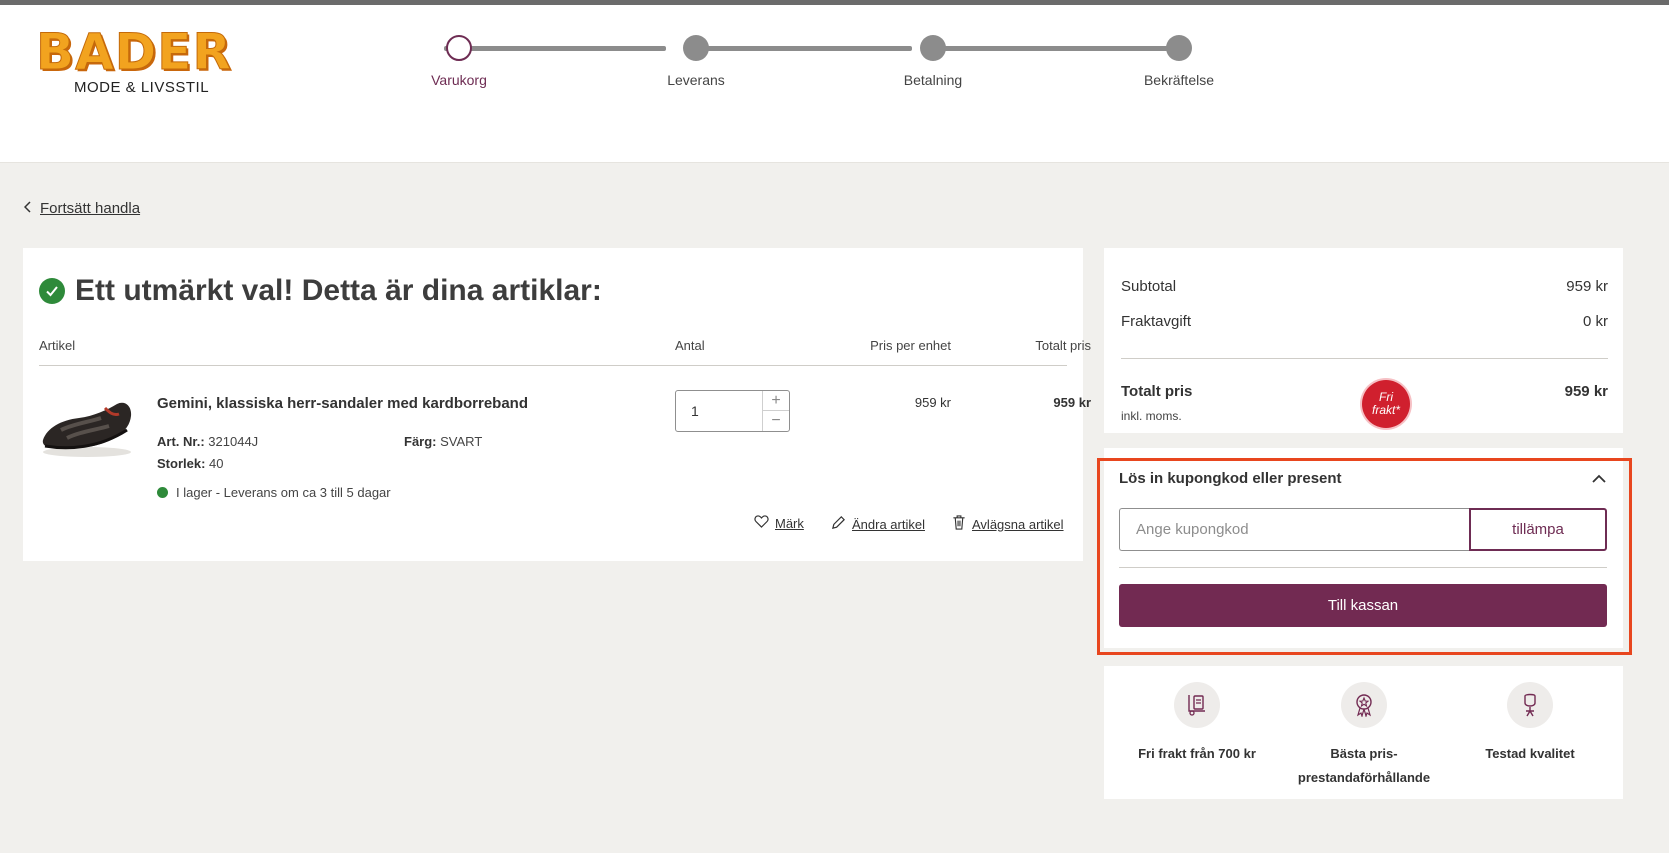 Image resolution: width=1669 pixels, height=853 pixels. I want to click on step-label-betalning: Betalning, so click(933, 80).